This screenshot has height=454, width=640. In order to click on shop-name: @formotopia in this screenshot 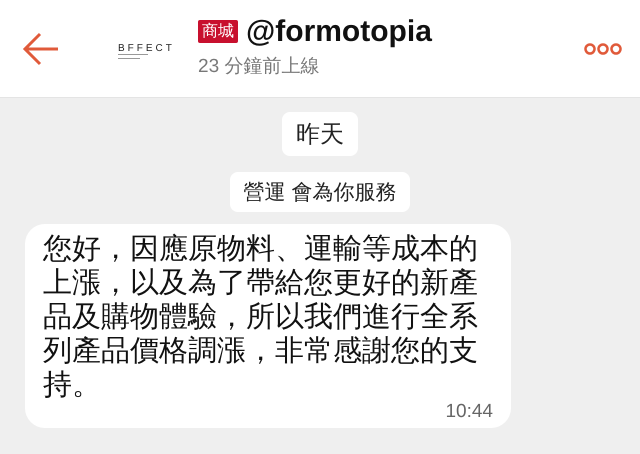, I will do `click(339, 31)`.